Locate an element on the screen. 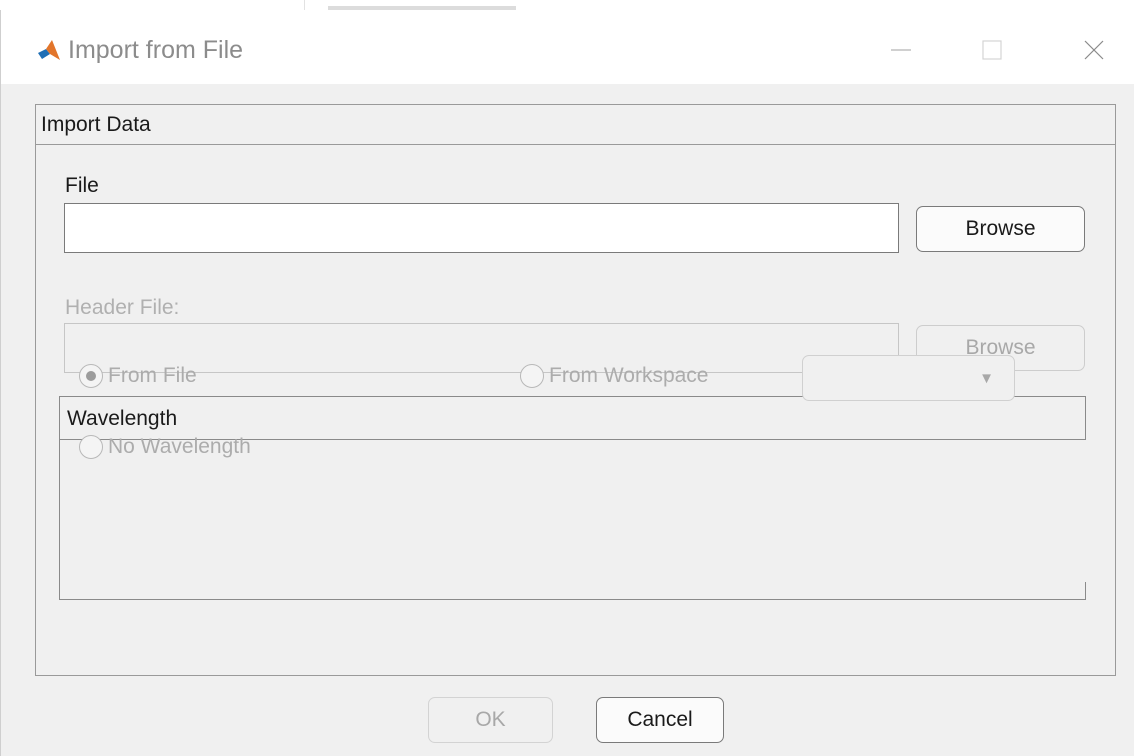  radio-from-workspace-label: From Workspace is located at coordinates (629, 375).